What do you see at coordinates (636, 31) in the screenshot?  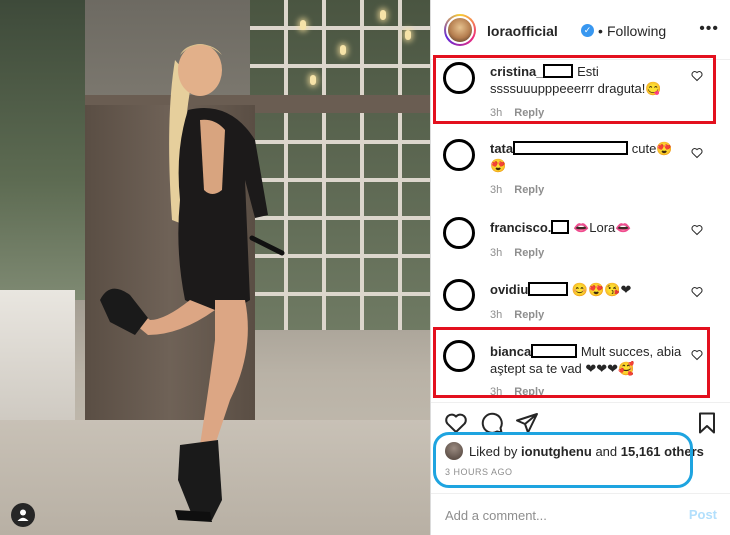 I see `following-button: Following` at bounding box center [636, 31].